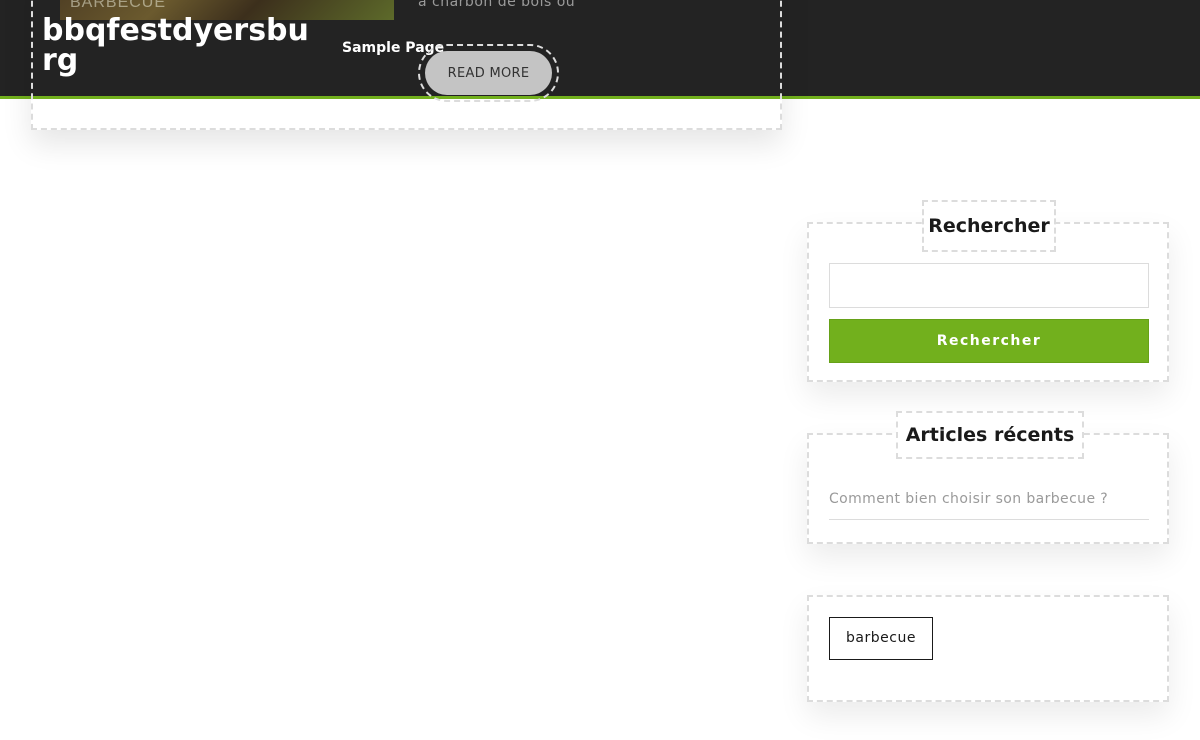 This screenshot has height=740, width=1200. What do you see at coordinates (177, 46) in the screenshot?
I see `site-title: bbqfestdyersburg` at bounding box center [177, 46].